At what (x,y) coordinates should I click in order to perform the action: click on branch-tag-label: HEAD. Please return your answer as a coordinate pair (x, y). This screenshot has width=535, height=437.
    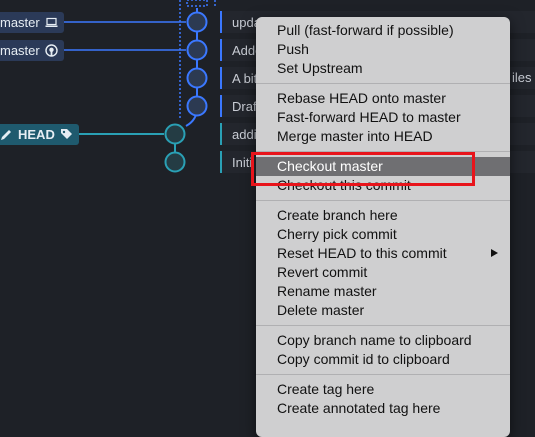
    Looking at the image, I should click on (36, 134).